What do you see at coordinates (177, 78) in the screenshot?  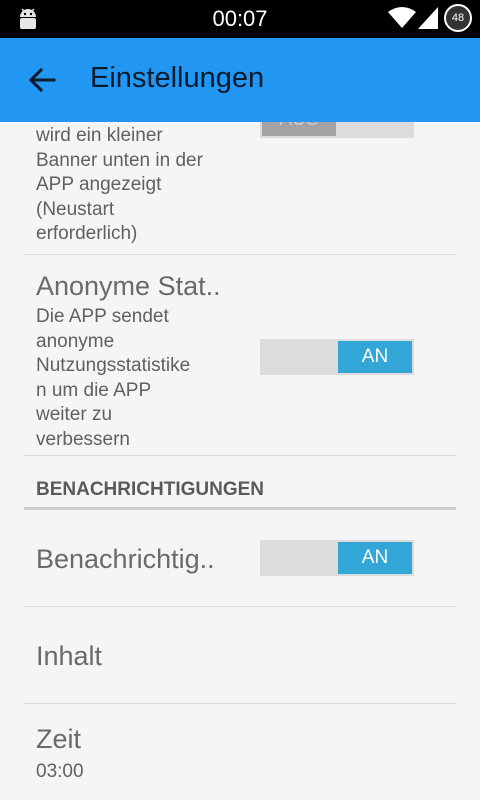 I see `page-title: Einstellungen` at bounding box center [177, 78].